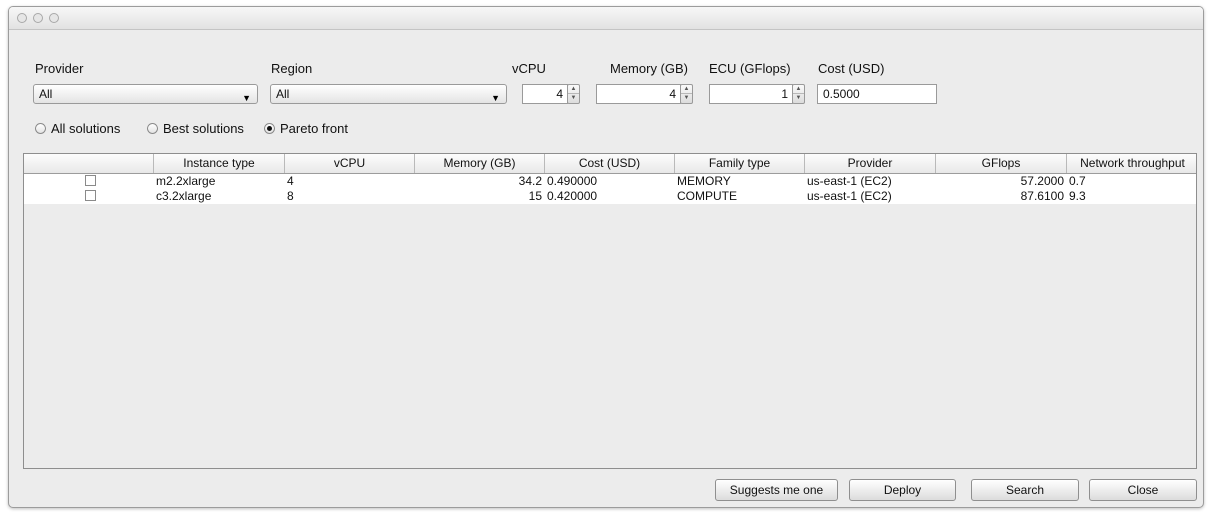 The height and width of the screenshot is (512, 1210). What do you see at coordinates (529, 68) in the screenshot?
I see `vcpu-label: vCPU` at bounding box center [529, 68].